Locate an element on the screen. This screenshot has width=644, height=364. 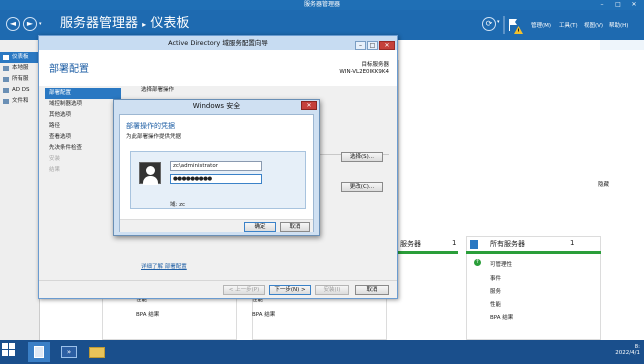
hide-link: 隐藏 is located at coordinates (603, 184).